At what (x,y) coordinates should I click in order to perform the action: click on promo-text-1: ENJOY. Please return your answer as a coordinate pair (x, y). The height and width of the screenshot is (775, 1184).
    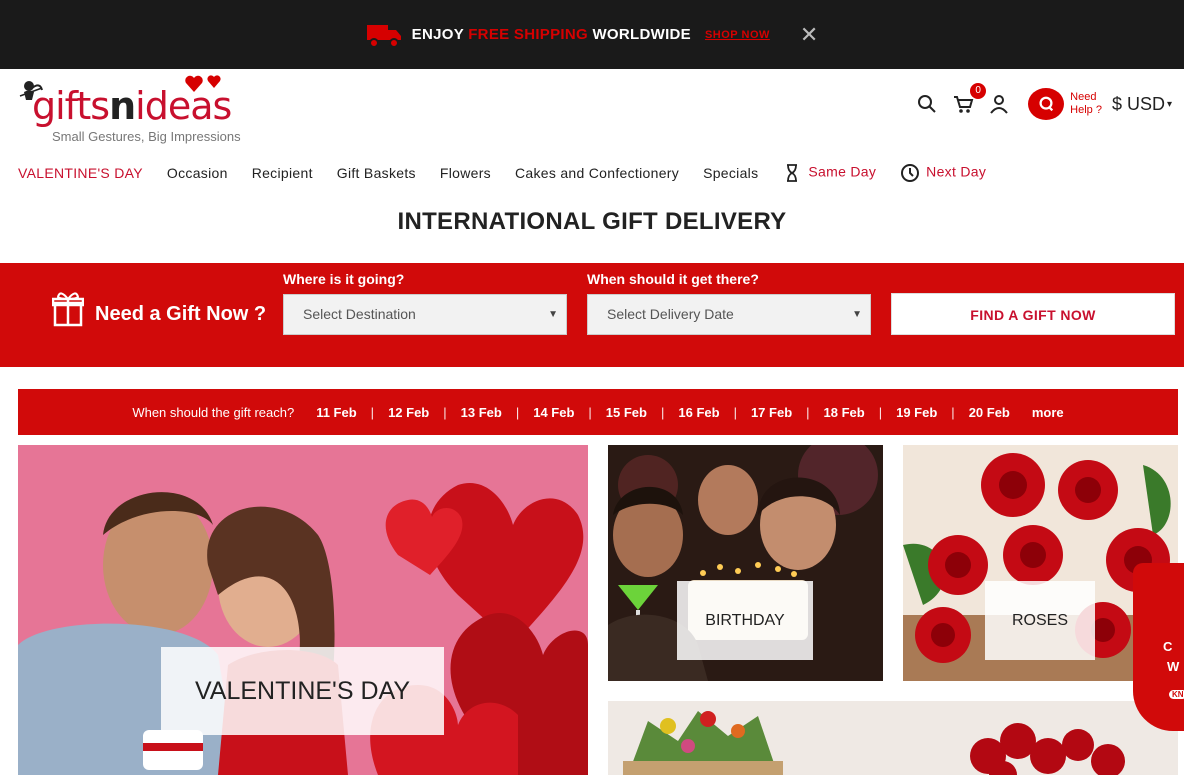
    Looking at the image, I should click on (437, 34).